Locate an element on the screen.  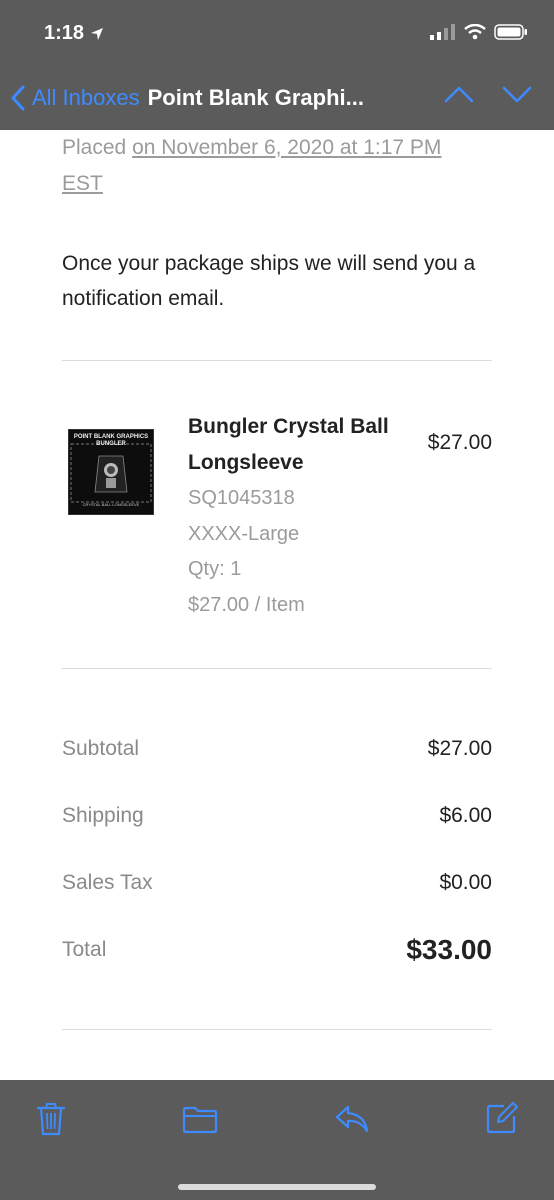
reply-icon is located at coordinates (352, 1119).